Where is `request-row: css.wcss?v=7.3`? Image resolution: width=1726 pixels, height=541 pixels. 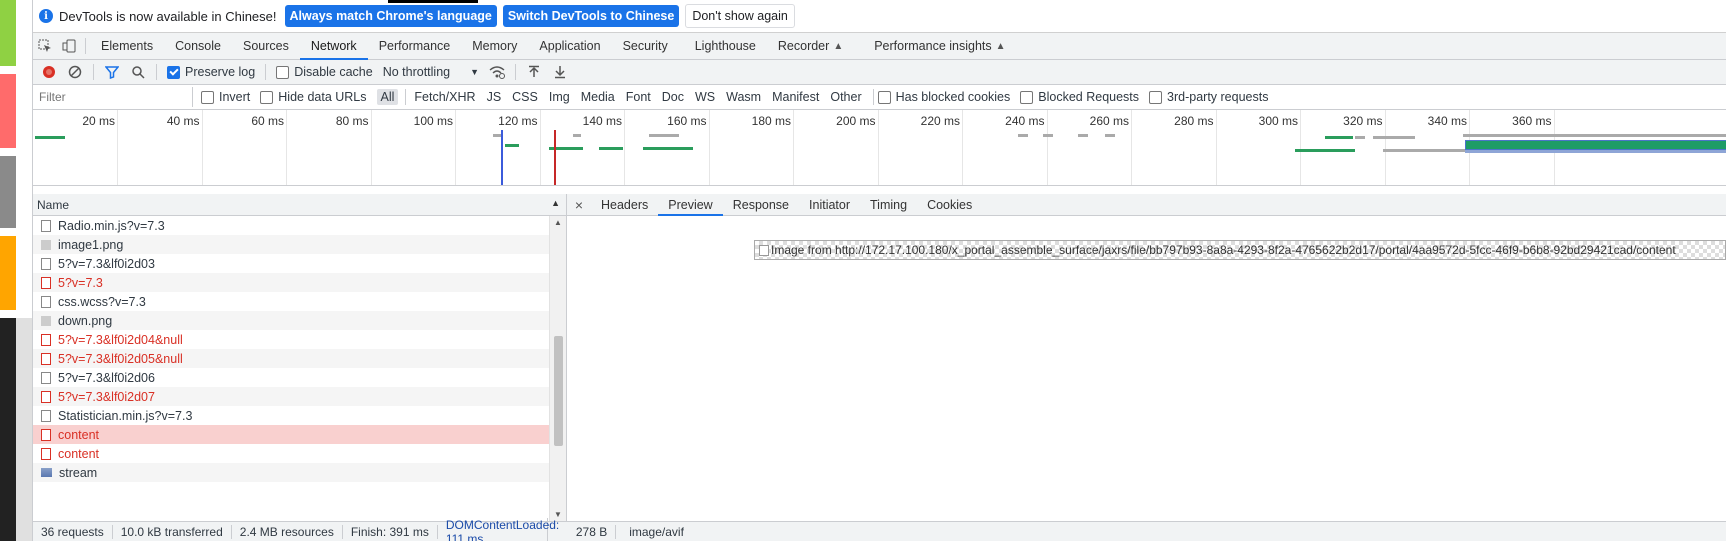 request-row: css.wcss?v=7.3 is located at coordinates (291, 301).